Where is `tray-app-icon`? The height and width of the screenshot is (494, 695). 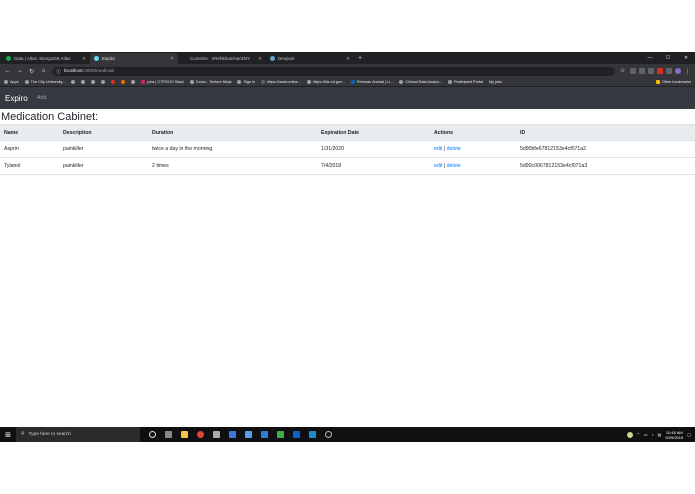
tray-app-icon is located at coordinates (629, 434).